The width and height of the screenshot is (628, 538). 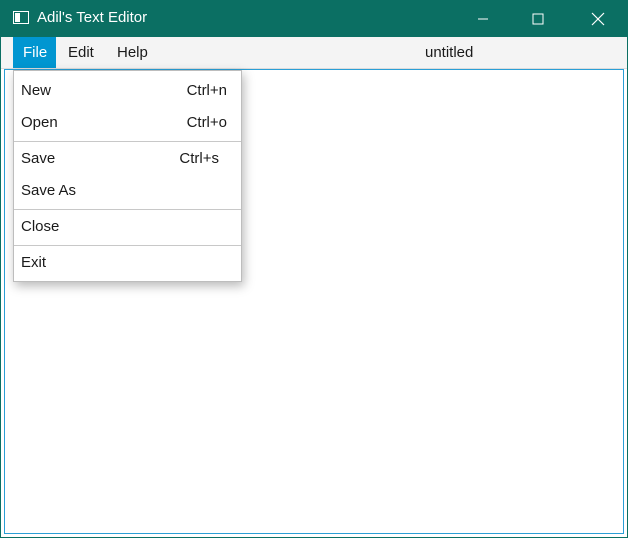 What do you see at coordinates (40, 226) in the screenshot?
I see `menu-item-label: Close` at bounding box center [40, 226].